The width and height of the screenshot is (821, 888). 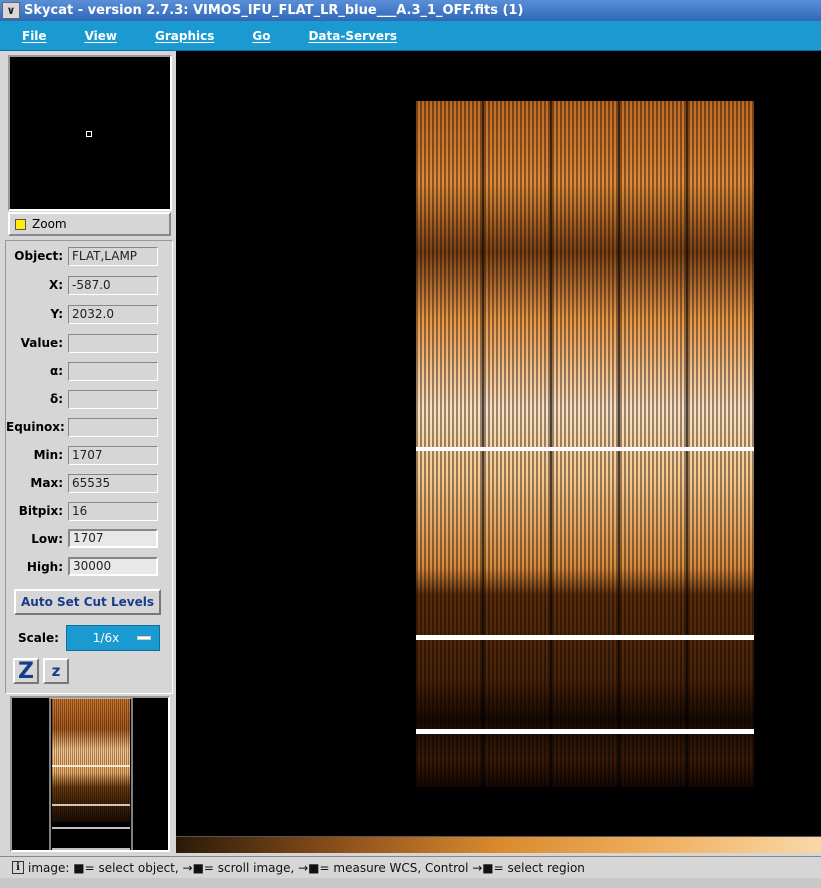 I want to click on window-bottom-border, so click(x=410, y=883).